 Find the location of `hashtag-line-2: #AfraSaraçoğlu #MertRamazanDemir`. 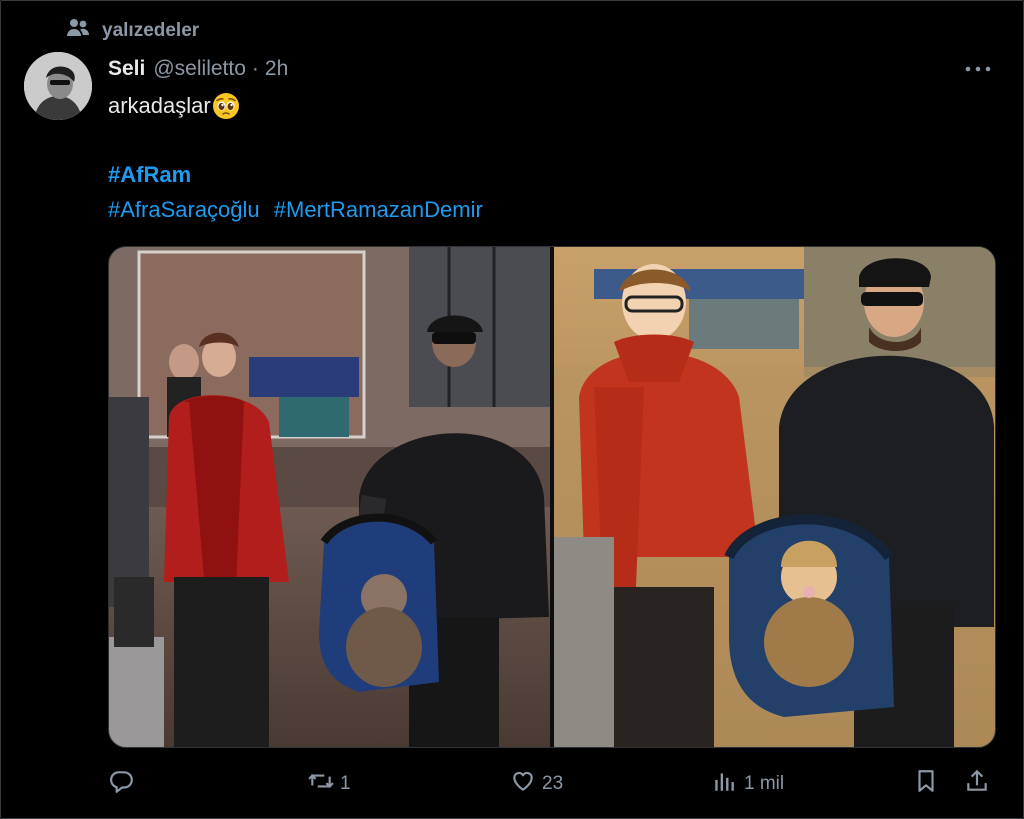

hashtag-line-2: #AfraSaraçoğlu #MertRamazanDemir is located at coordinates (299, 210).